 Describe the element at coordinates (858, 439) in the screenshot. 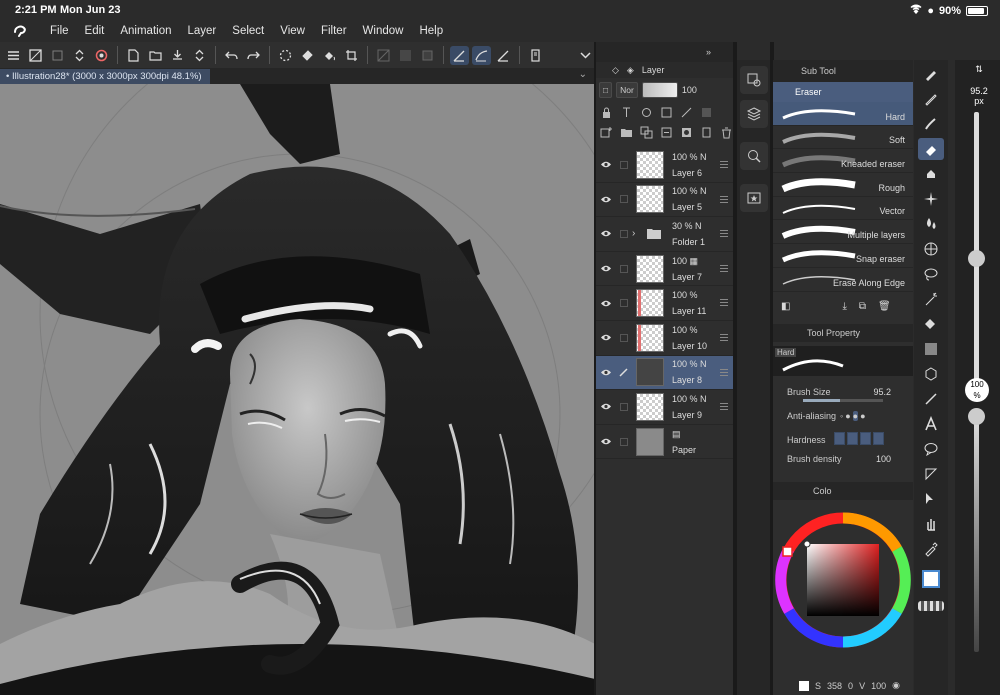

I see `hardness-steps` at that location.